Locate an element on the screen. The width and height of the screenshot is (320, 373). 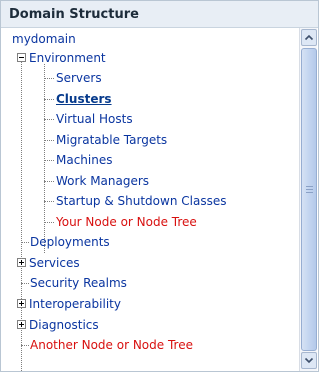
scroll-up-button is located at coordinates (309, 37).